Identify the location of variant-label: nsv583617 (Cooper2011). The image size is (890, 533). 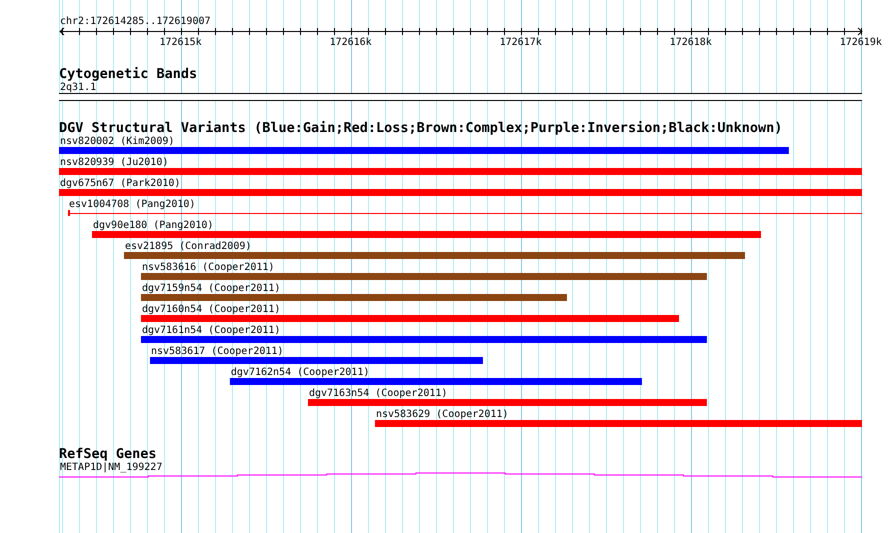
(217, 351).